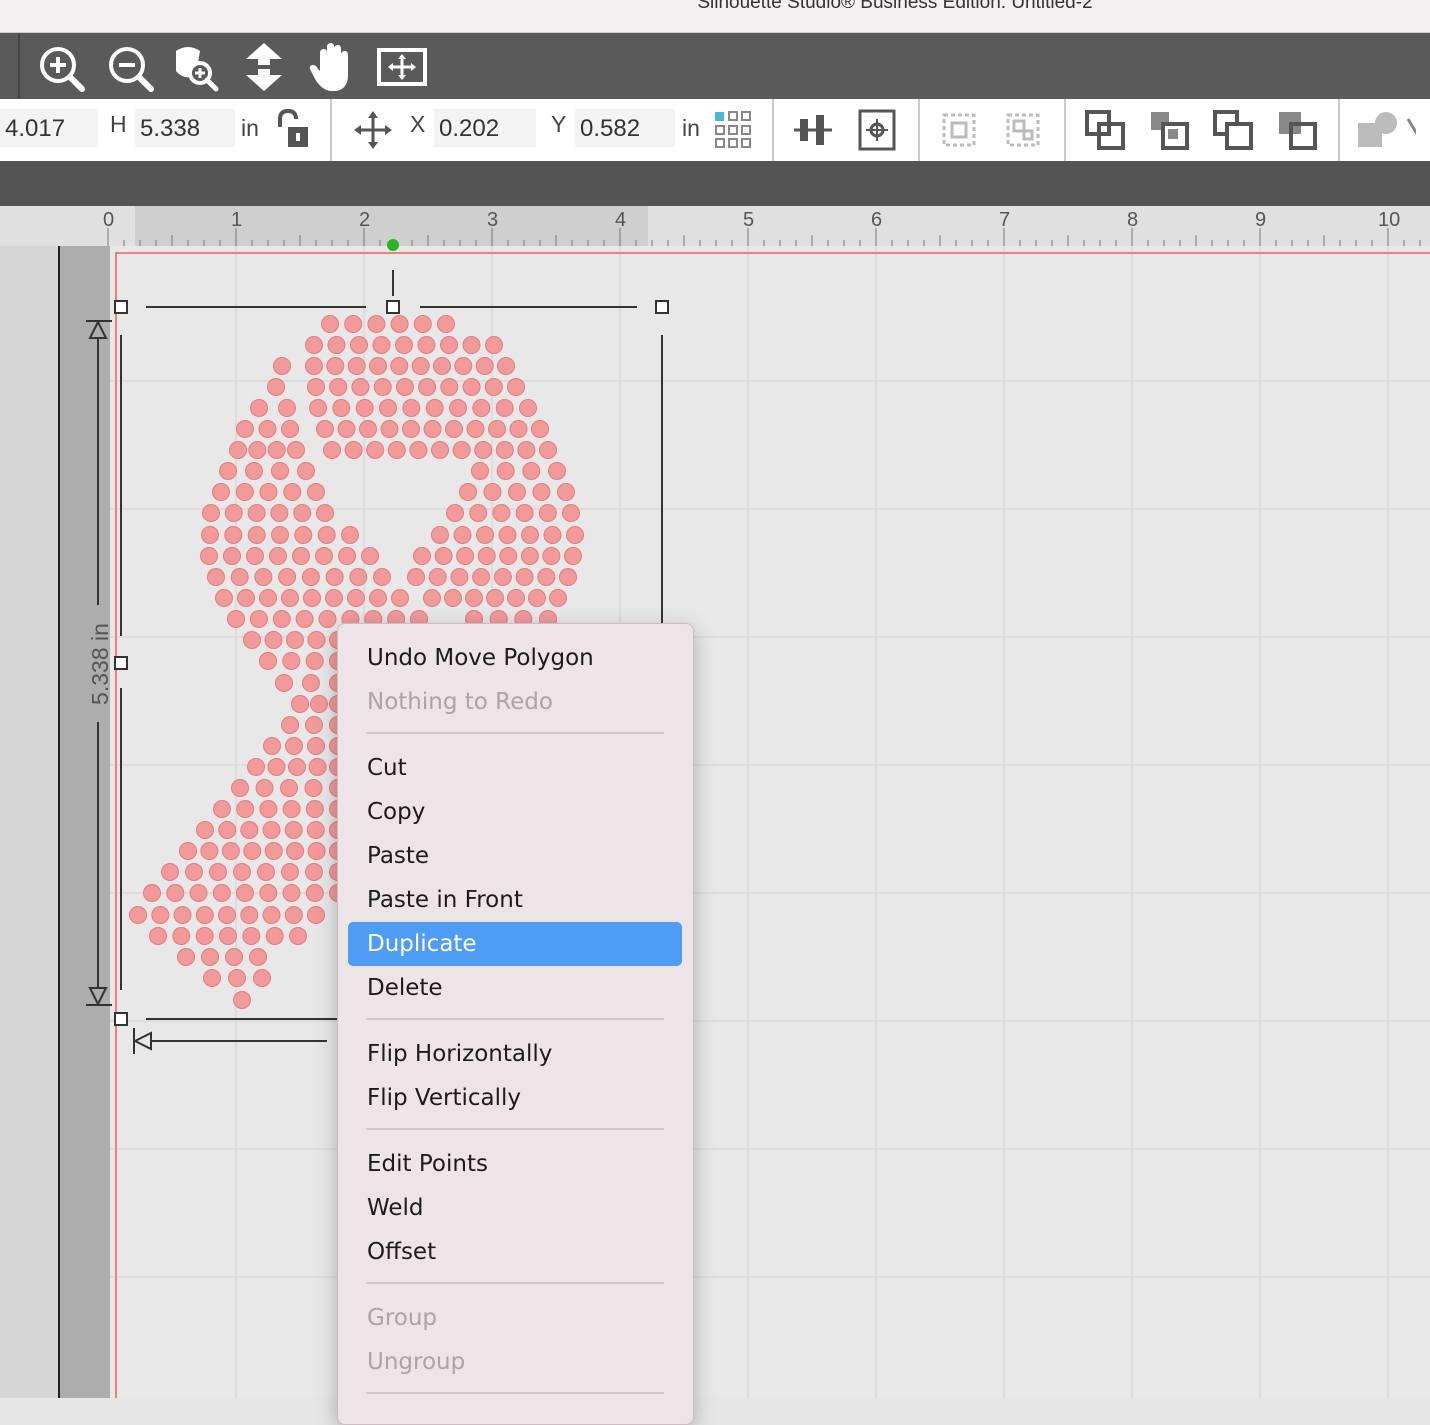 This screenshot has height=1425, width=1430. What do you see at coordinates (515, 856) in the screenshot?
I see `menu-item-paste: Paste` at bounding box center [515, 856].